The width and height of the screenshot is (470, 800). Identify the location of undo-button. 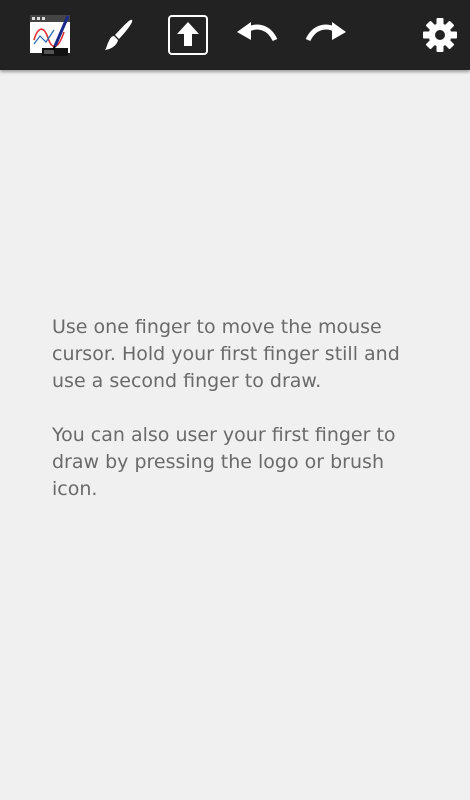
(257, 35).